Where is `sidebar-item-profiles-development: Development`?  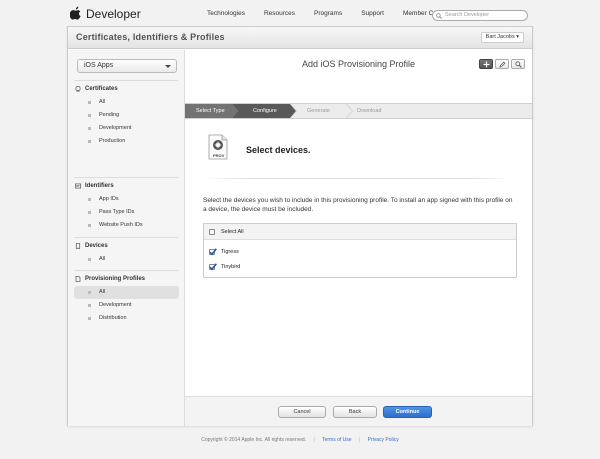 sidebar-item-profiles-development: Development is located at coordinates (126, 305).